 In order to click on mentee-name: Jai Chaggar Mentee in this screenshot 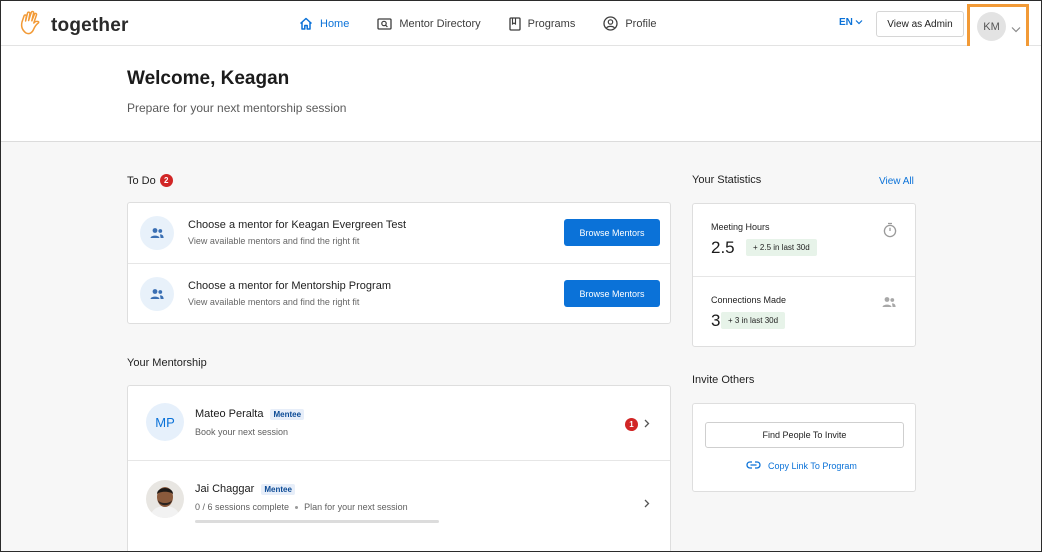, I will do `click(245, 489)`.